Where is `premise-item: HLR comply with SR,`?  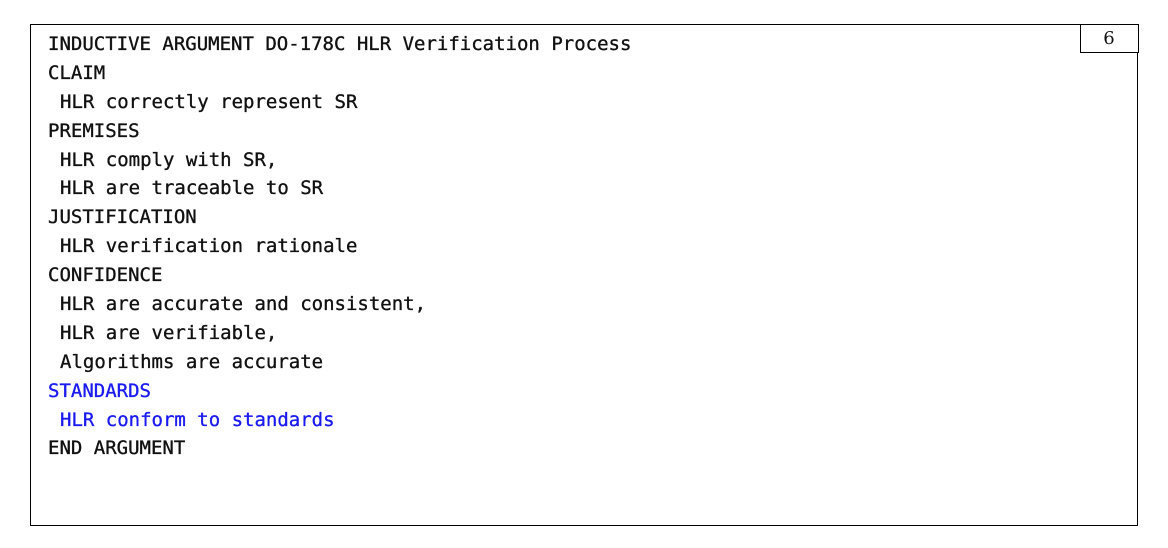 premise-item: HLR comply with SR, is located at coordinates (169, 159).